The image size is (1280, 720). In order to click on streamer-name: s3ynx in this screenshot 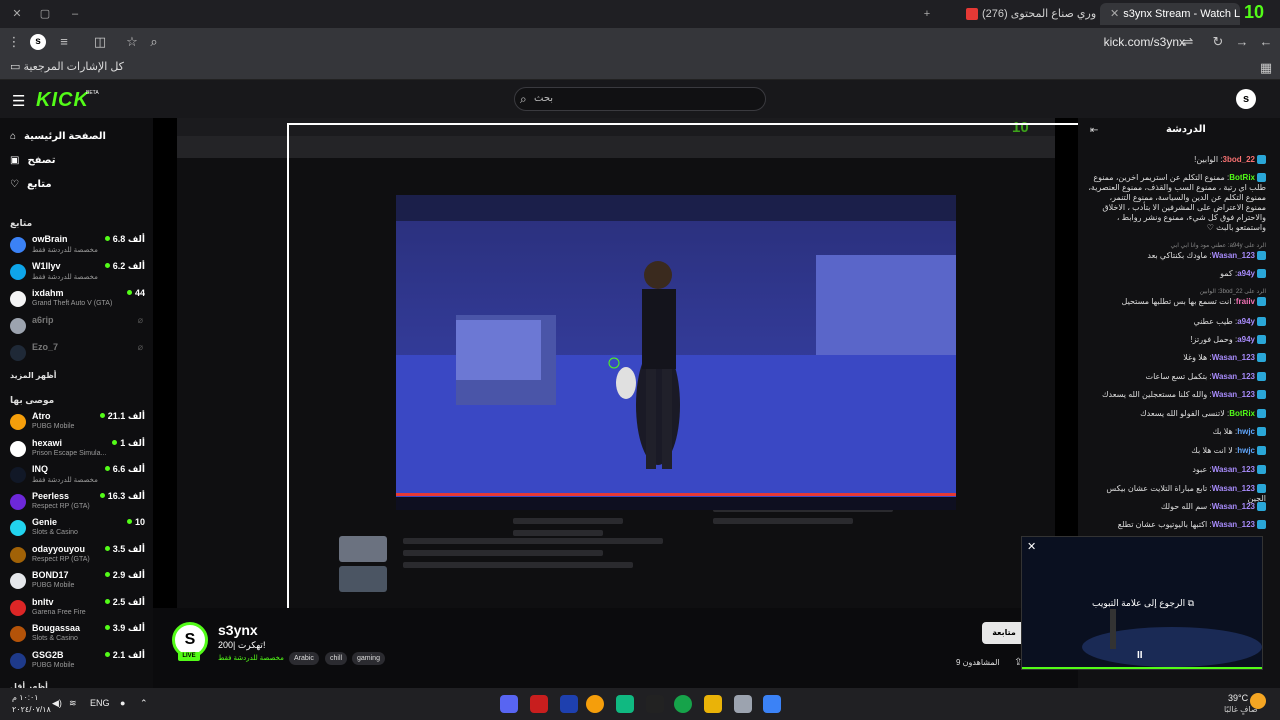, I will do `click(238, 630)`.